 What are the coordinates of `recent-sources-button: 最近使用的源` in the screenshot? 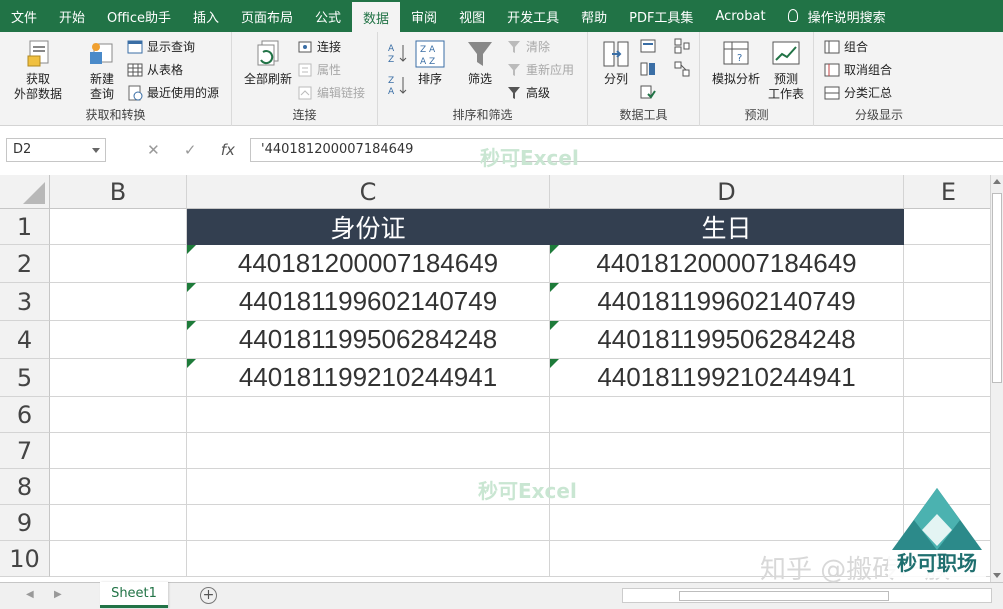 It's located at (173, 92).